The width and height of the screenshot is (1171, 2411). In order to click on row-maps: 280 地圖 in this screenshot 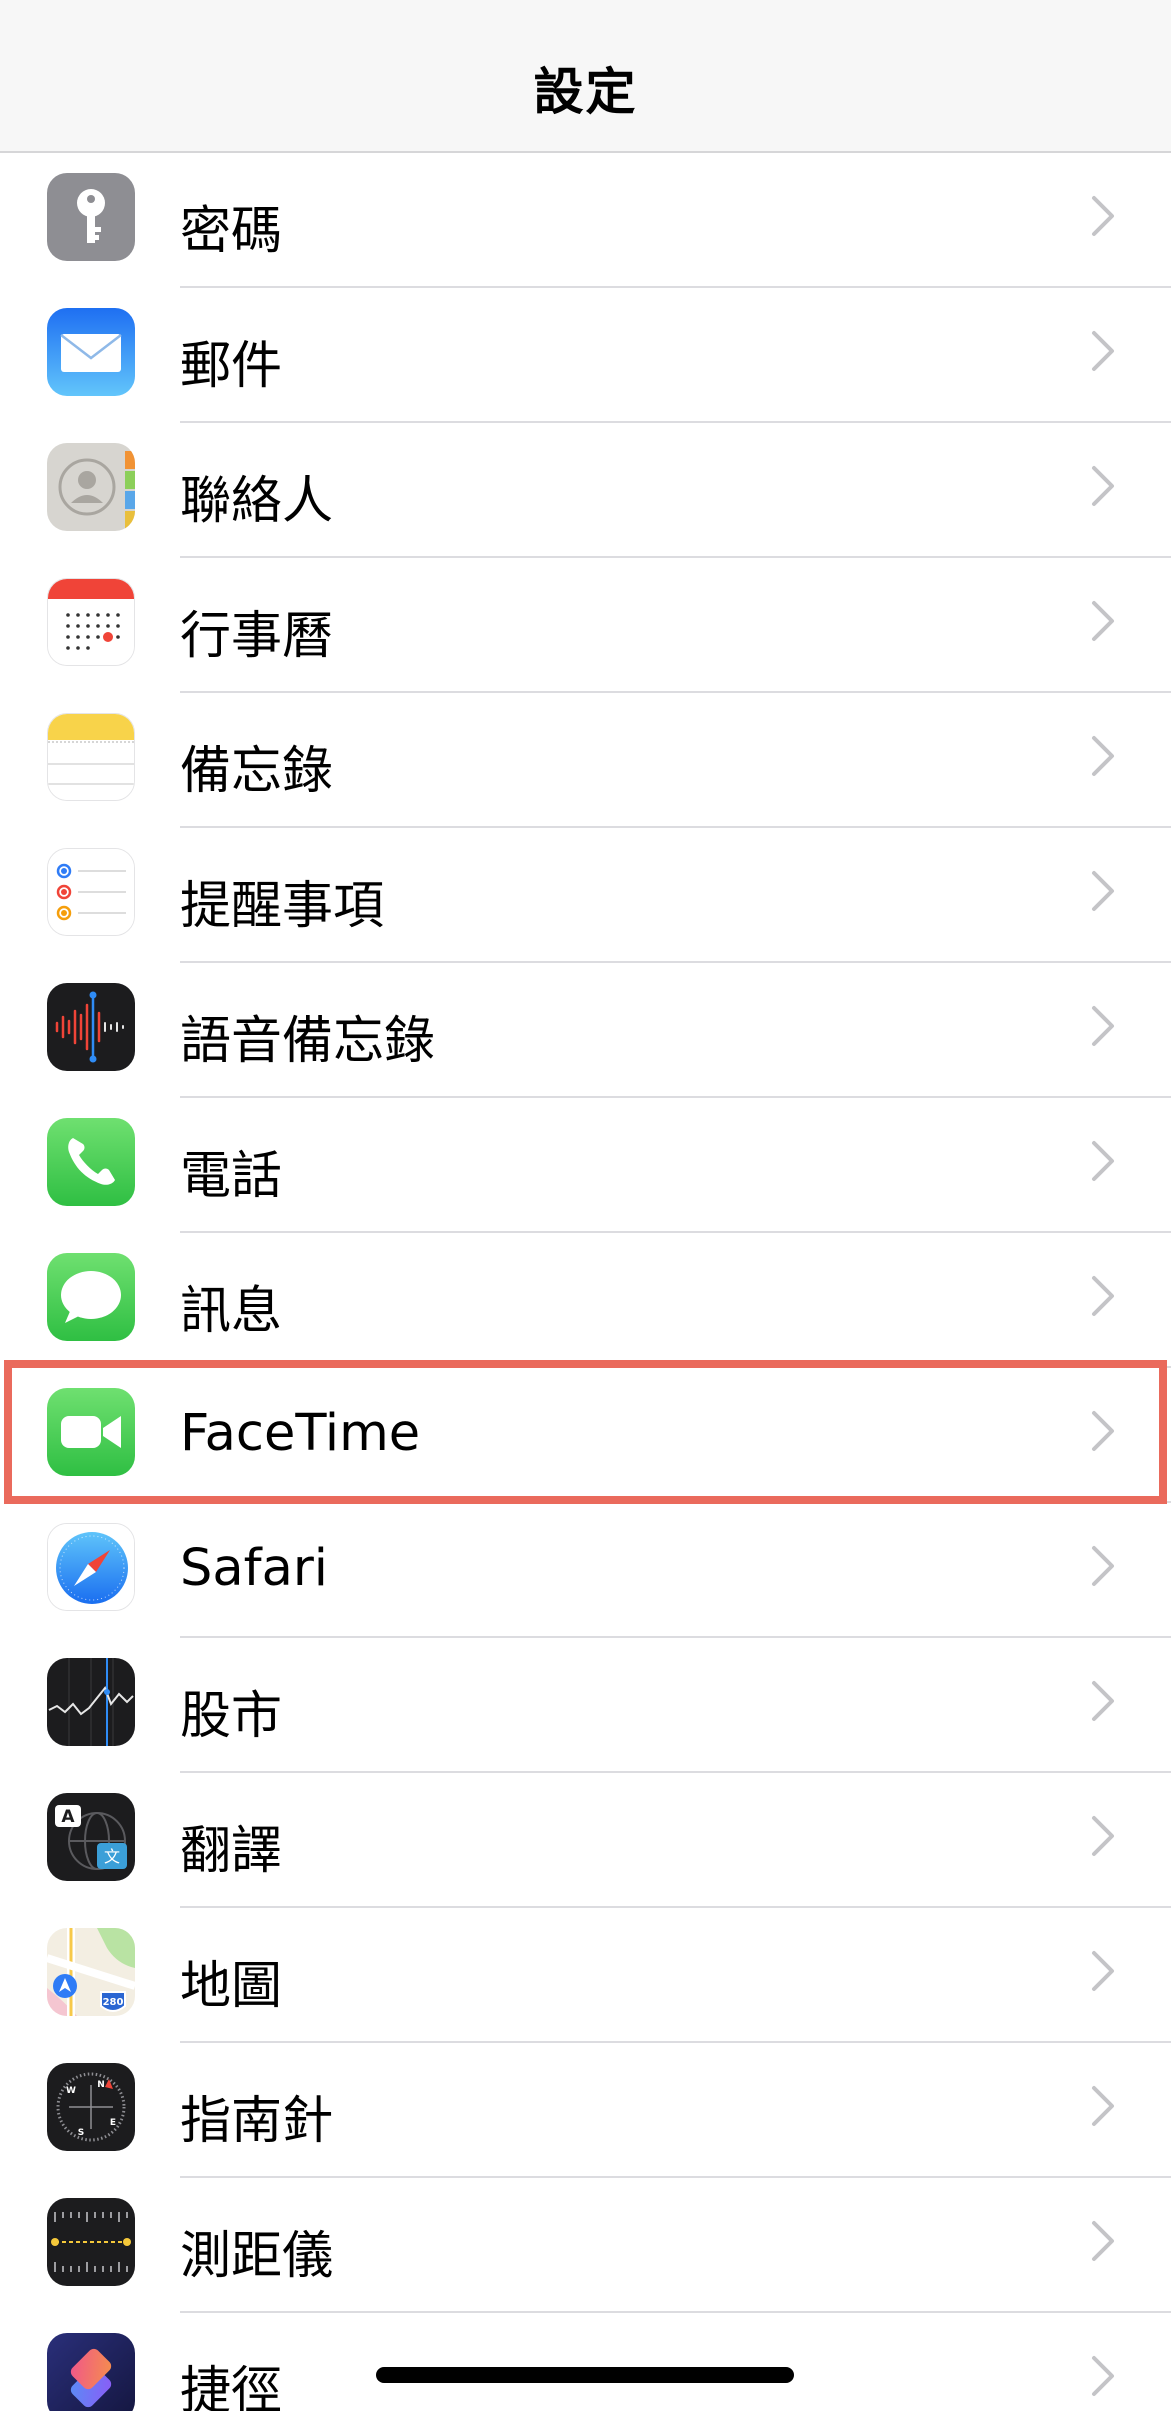, I will do `click(585, 1975)`.